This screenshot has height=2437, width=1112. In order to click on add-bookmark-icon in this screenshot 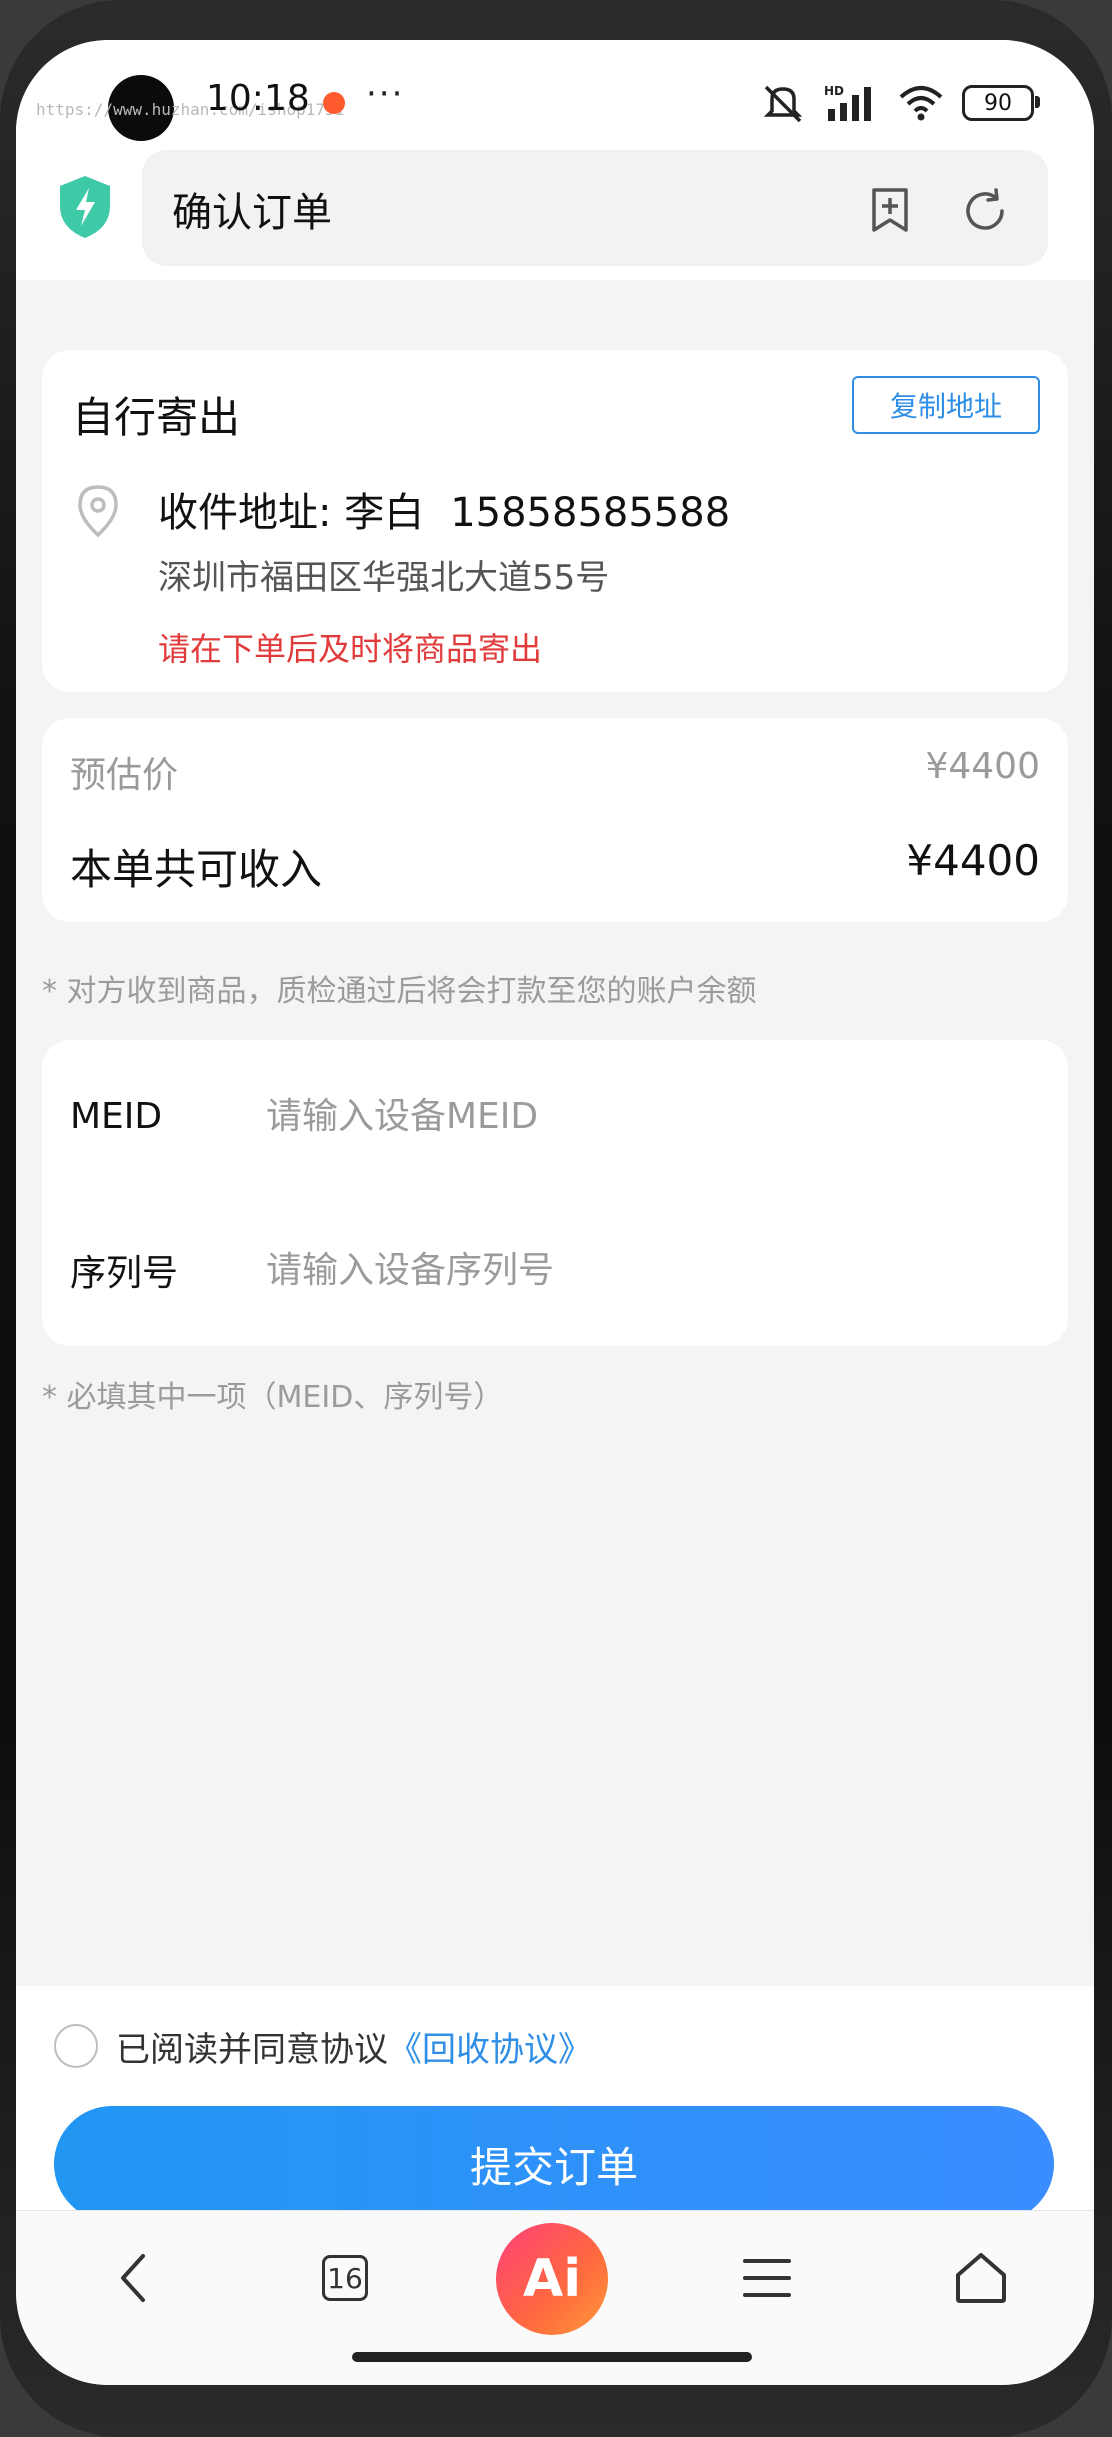, I will do `click(890, 210)`.